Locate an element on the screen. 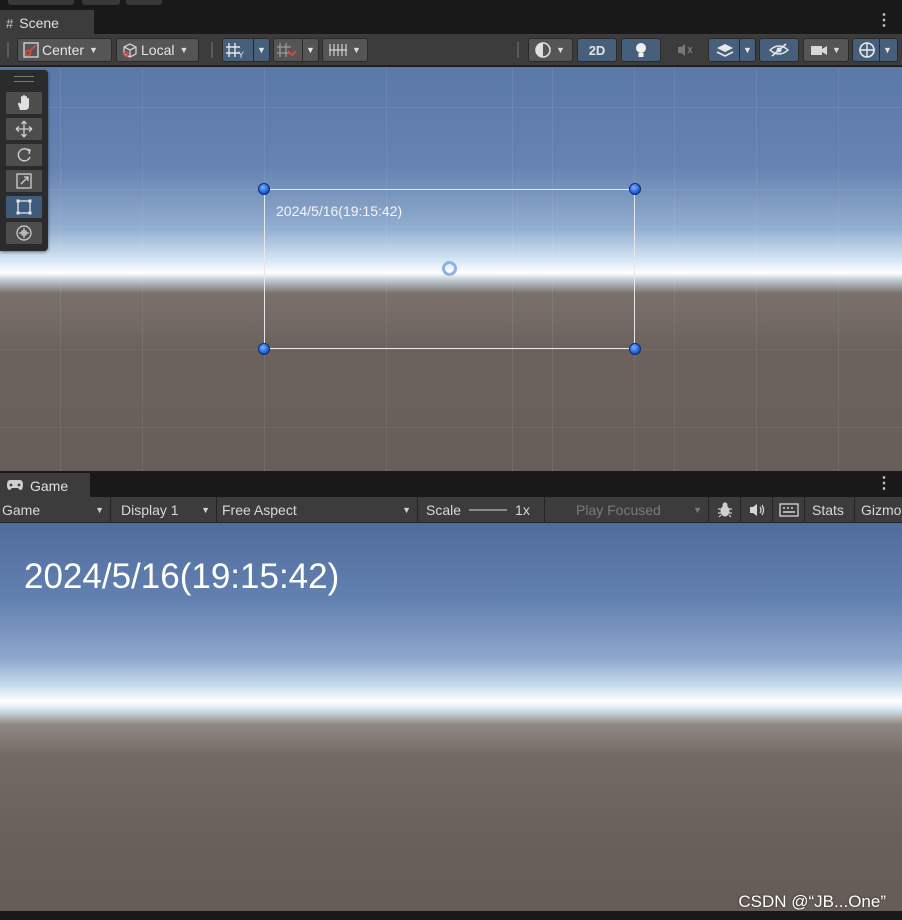 Image resolution: width=902 pixels, height=920 pixels. display-dropdown: Display 1 ▼ is located at coordinates (164, 510).